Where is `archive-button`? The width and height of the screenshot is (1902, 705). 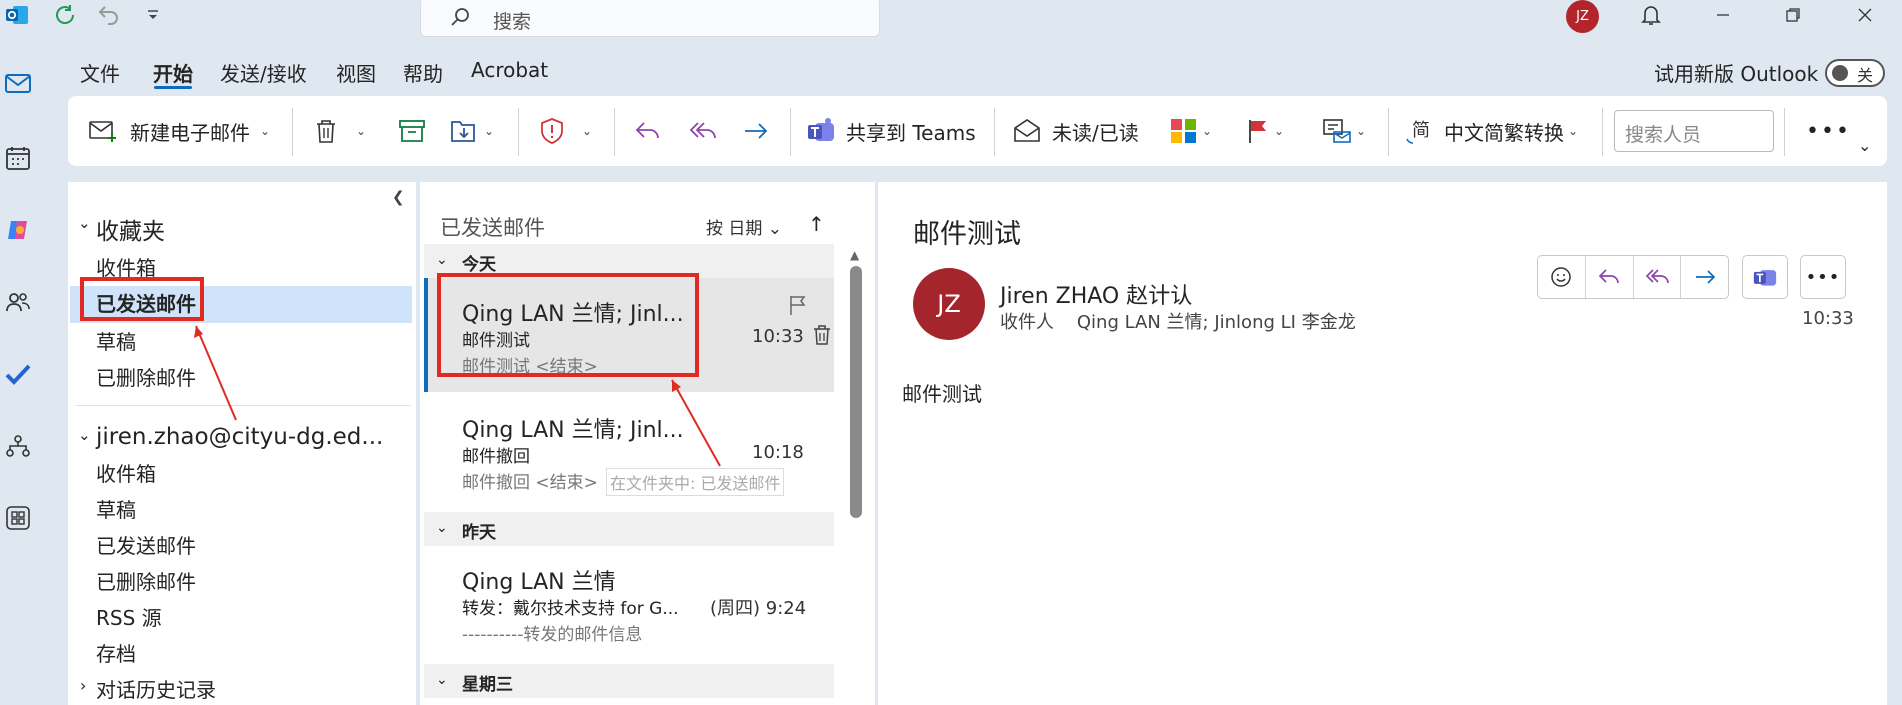 archive-button is located at coordinates (412, 131).